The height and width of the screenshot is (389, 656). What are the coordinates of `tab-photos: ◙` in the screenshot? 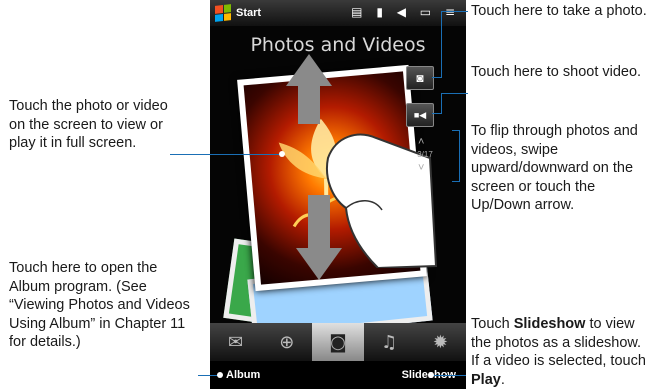 It's located at (338, 342).